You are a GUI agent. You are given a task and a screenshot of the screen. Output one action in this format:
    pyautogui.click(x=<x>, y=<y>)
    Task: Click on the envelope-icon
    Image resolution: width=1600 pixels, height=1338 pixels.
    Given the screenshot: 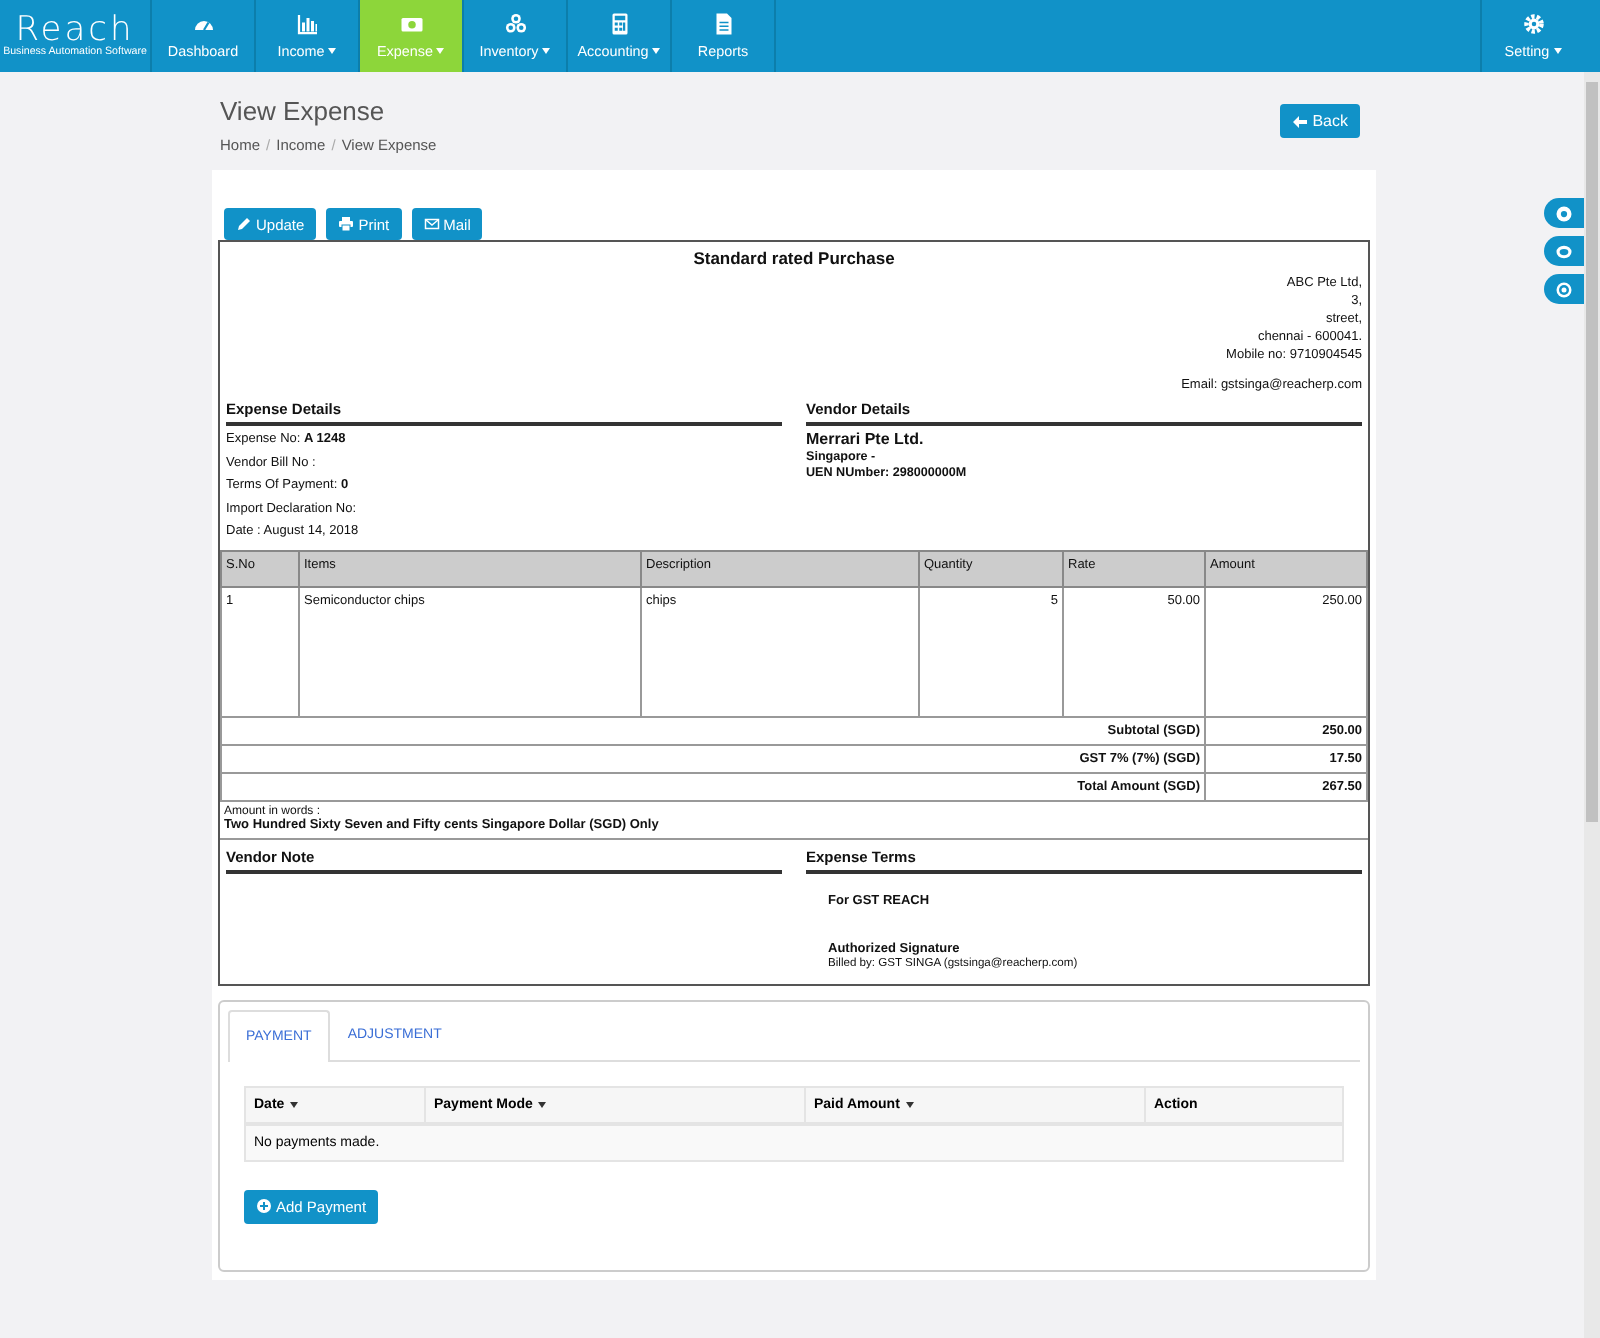 What is the action you would take?
    pyautogui.click(x=431, y=224)
    